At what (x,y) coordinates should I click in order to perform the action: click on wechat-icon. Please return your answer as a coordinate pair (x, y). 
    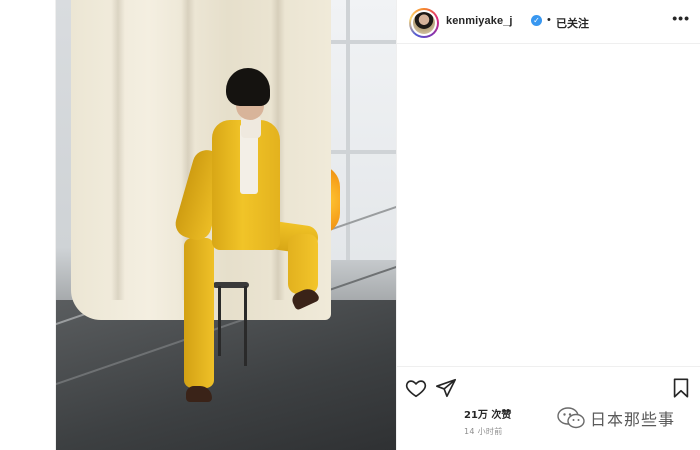
    Looking at the image, I should click on (571, 418).